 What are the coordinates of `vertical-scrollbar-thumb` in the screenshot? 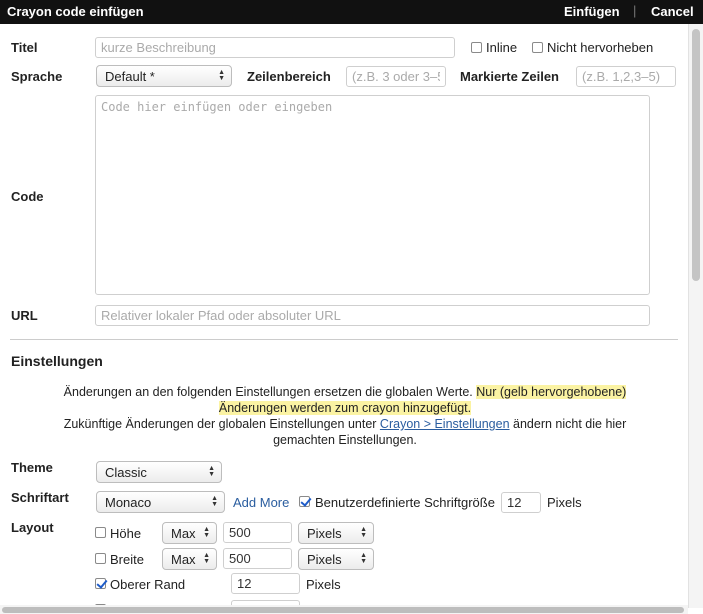 It's located at (696, 155).